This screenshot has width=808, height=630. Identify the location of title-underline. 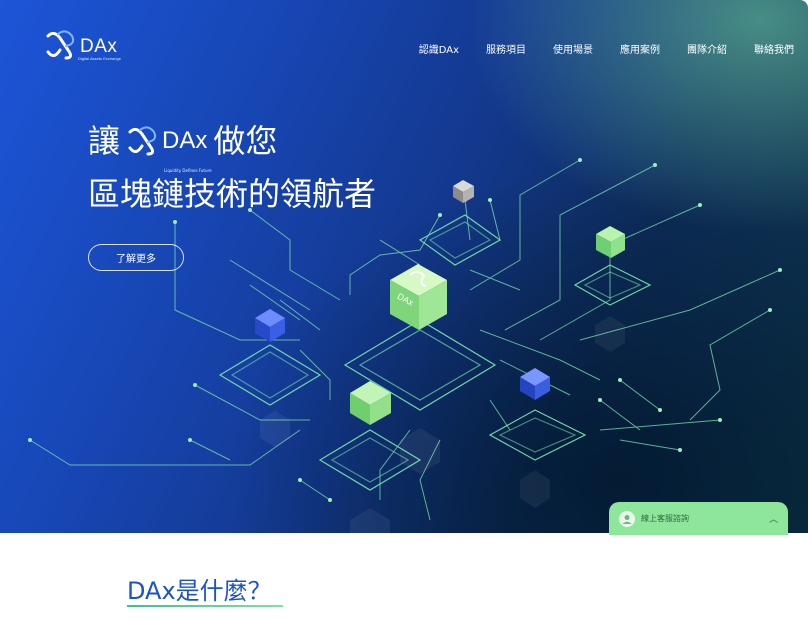
(205, 606).